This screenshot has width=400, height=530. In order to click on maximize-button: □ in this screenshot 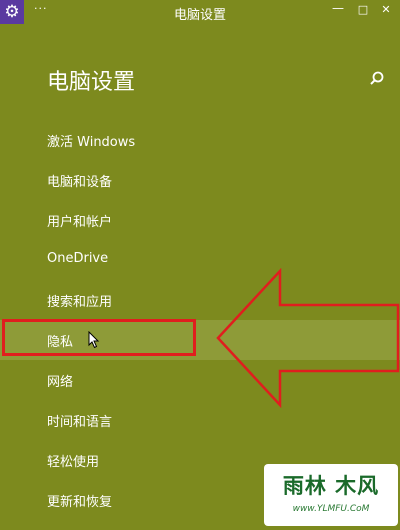, I will do `click(363, 9)`.